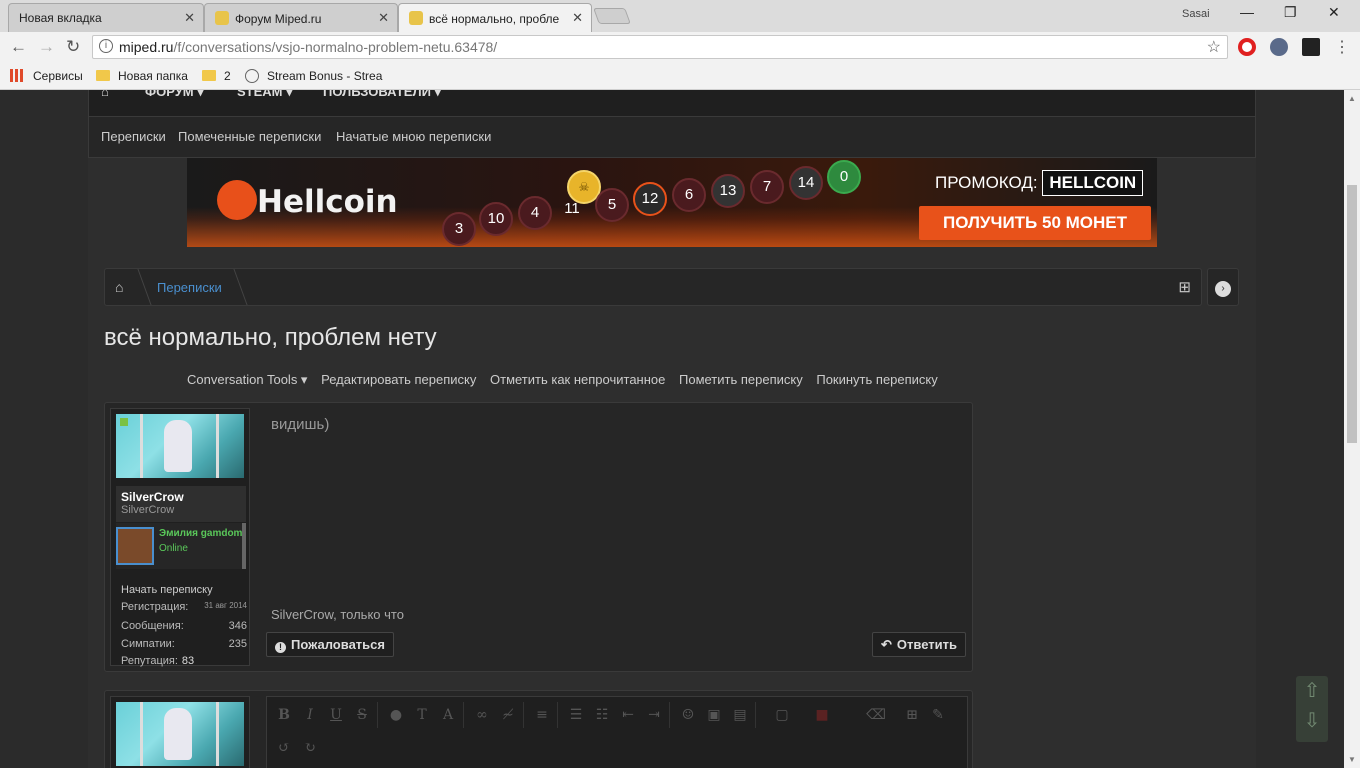  What do you see at coordinates (284, 715) in the screenshot?
I see `bold-icon: B` at bounding box center [284, 715].